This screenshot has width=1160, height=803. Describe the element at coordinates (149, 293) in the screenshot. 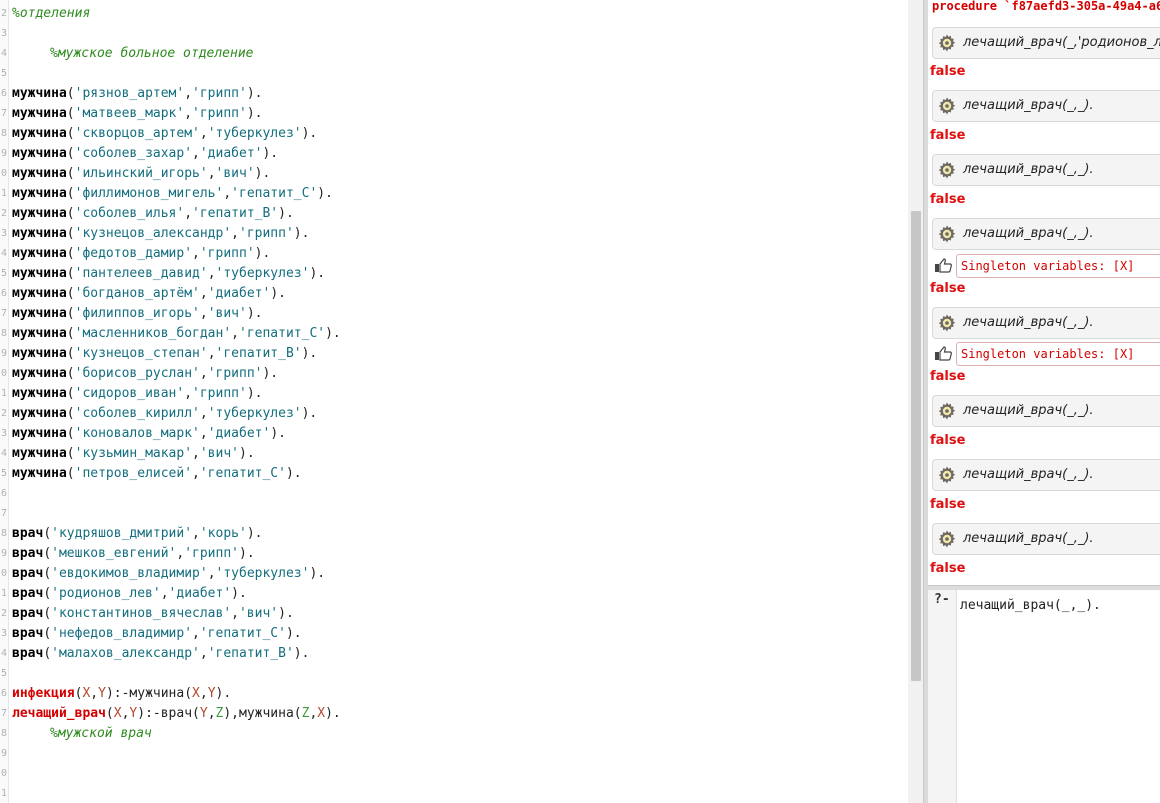

I see `patient-fact-line: мужчина('богданов_артём','диабет').` at that location.